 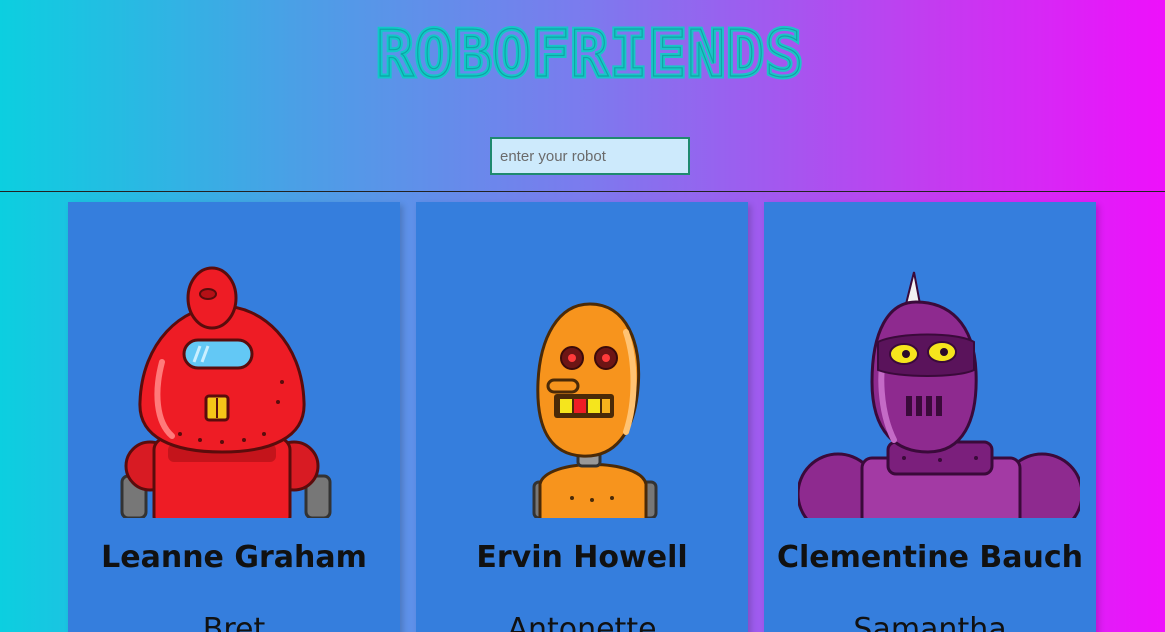 I want to click on robot-username: Antonette, so click(x=582, y=622).